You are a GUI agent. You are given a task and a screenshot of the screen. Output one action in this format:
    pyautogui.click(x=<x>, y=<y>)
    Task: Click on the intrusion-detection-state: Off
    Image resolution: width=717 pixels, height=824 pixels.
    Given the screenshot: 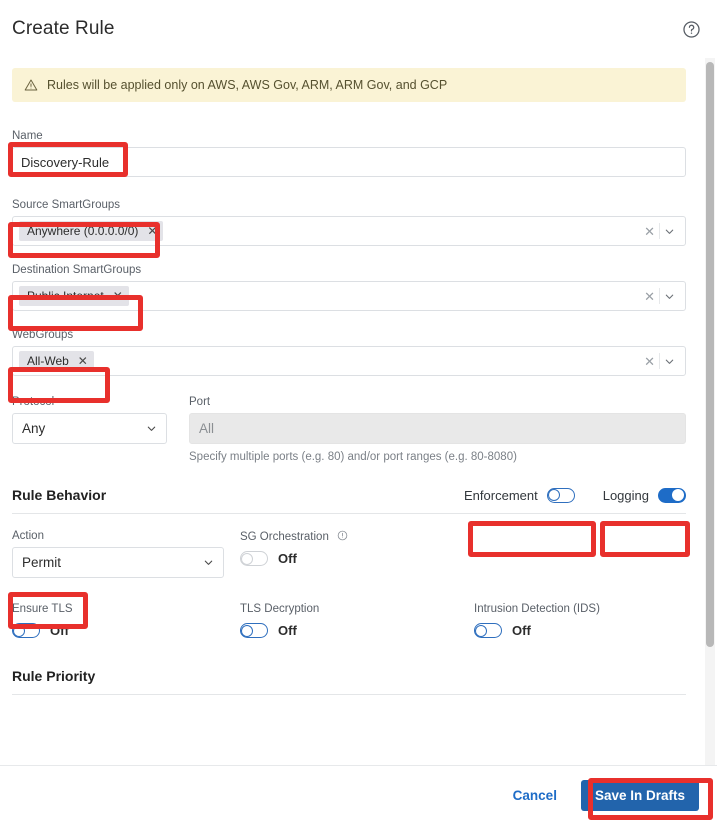 What is the action you would take?
    pyautogui.click(x=521, y=630)
    